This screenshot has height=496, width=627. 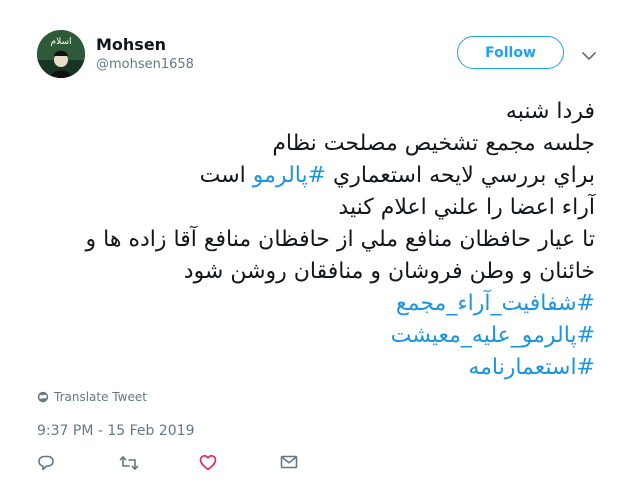 What do you see at coordinates (210, 465) in the screenshot?
I see `heart-icon` at bounding box center [210, 465].